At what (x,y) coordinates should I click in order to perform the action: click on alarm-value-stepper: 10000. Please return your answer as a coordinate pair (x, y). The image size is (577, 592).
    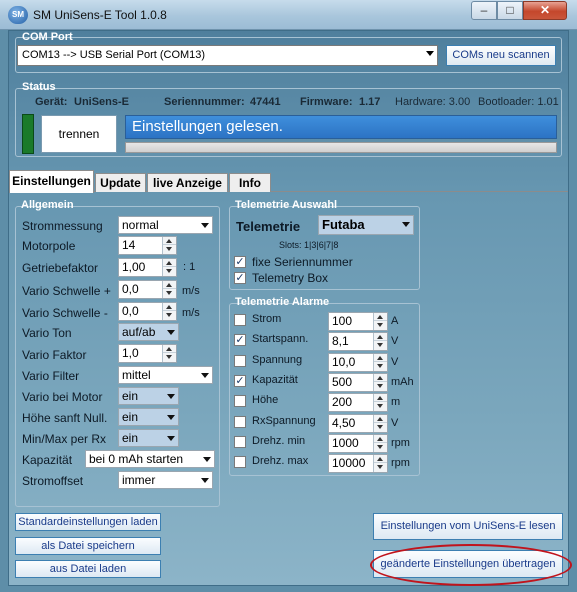
    Looking at the image, I should click on (358, 463).